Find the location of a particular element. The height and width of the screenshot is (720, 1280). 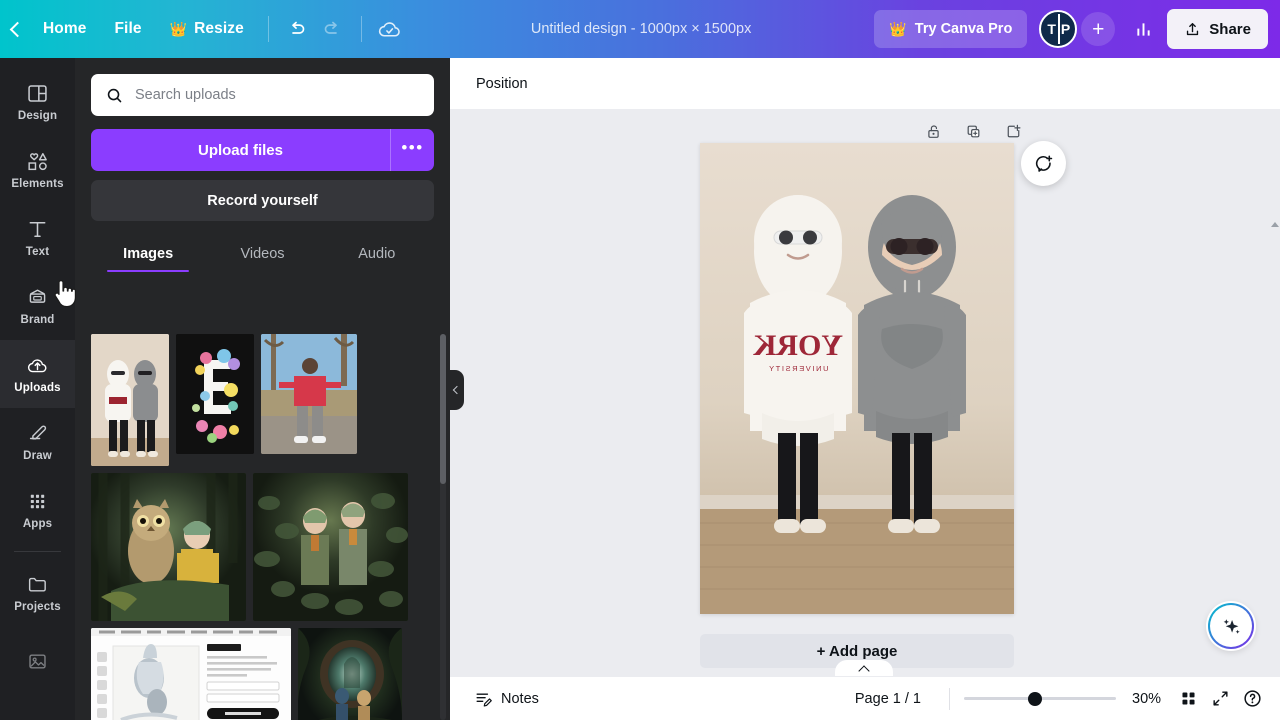

image-placeholder-icon is located at coordinates (37, 661).